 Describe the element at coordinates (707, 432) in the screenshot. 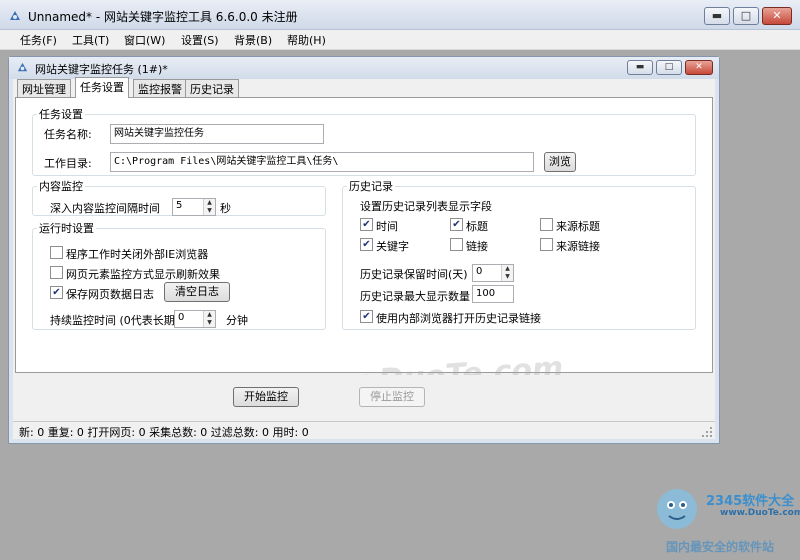

I see `resize-grip-icon` at that location.